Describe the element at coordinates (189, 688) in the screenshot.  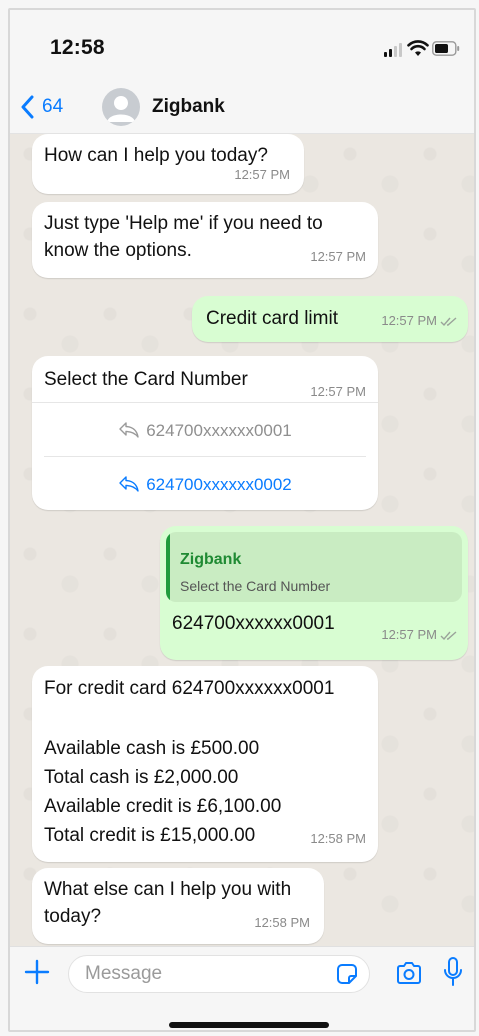
I see `message-text-line: For credit card 624700xxxxxx0001` at that location.